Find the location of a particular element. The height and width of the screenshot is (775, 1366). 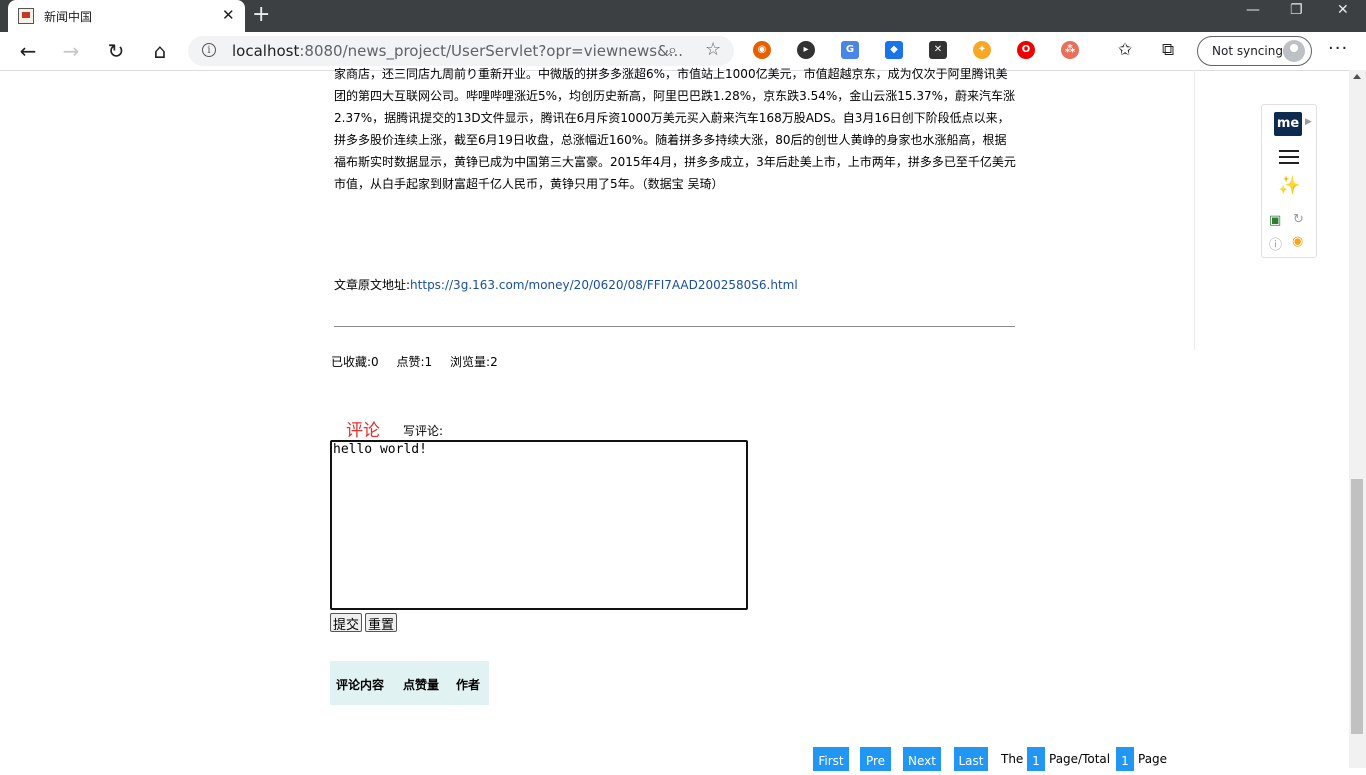

collections-icon: ⧉ is located at coordinates (1168, 50).